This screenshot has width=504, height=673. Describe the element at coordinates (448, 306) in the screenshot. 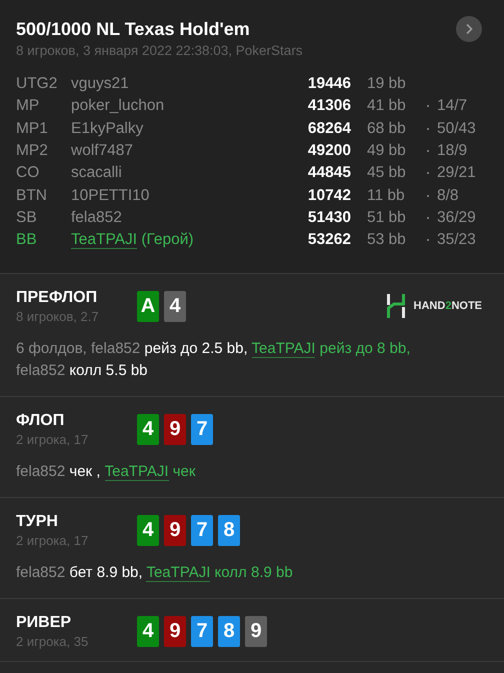

I see `logo-wordmark: HAND2NOTE` at that location.